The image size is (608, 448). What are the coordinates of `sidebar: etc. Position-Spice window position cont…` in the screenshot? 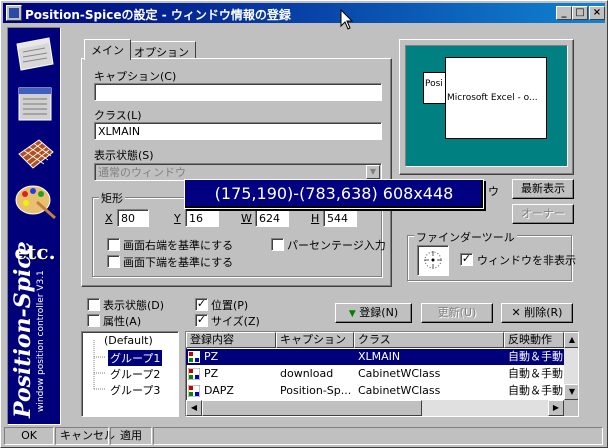 It's located at (34, 226).